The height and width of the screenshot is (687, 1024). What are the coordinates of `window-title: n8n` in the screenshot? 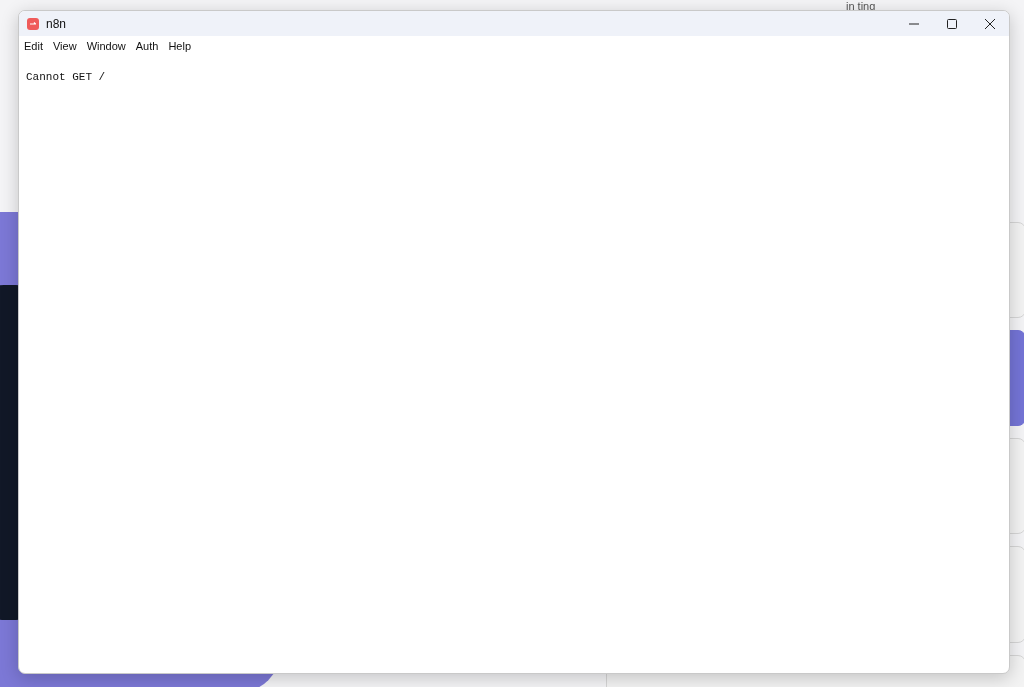 It's located at (56, 23).